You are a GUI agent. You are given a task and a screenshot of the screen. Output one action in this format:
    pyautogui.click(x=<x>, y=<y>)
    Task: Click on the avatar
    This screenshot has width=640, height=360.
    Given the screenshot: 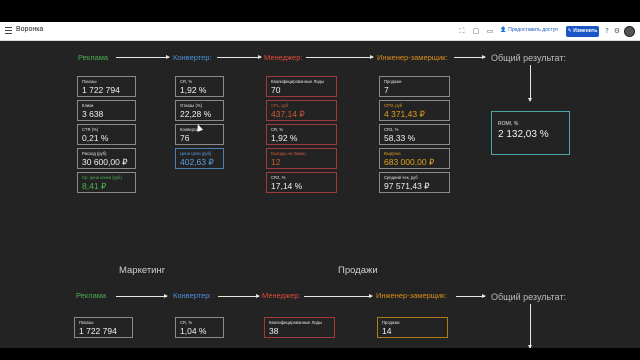 What is the action you would take?
    pyautogui.click(x=629, y=31)
    